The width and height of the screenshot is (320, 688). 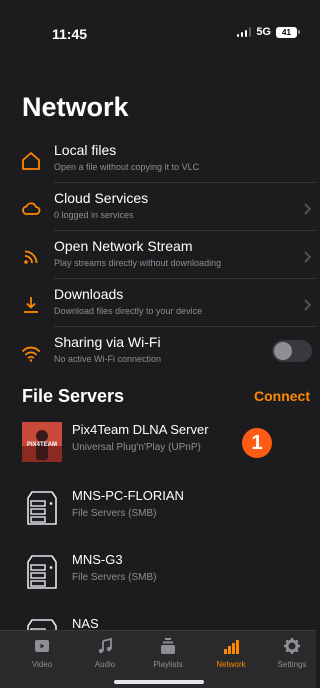 I want to click on menu-item-title: Downloads, so click(x=89, y=294).